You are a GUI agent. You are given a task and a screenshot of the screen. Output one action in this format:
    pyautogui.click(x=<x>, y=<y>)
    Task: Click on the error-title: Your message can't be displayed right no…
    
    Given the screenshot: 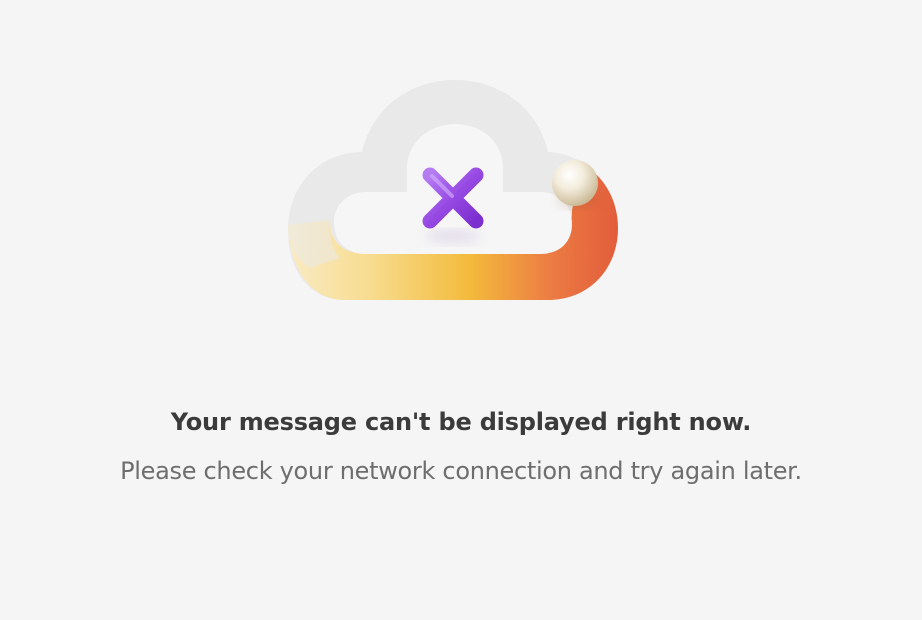 What is the action you would take?
    pyautogui.click(x=461, y=422)
    